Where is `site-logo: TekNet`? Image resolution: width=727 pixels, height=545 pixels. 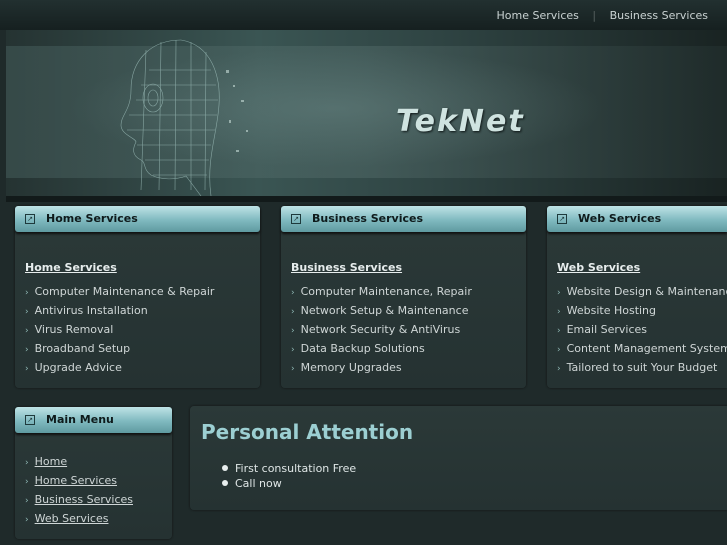 site-logo: TekNet is located at coordinates (460, 121).